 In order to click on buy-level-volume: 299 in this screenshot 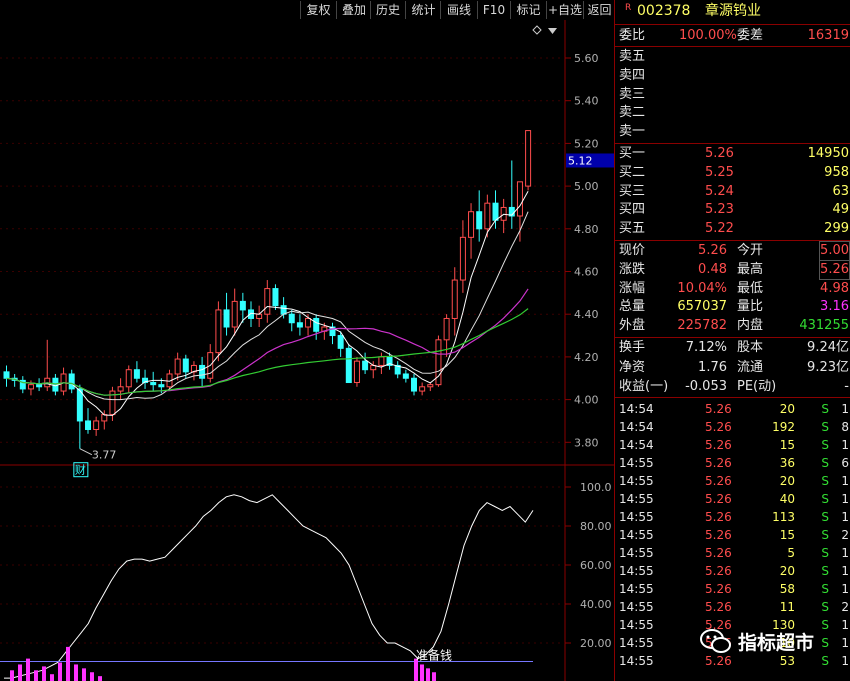, I will do `click(836, 229)`.